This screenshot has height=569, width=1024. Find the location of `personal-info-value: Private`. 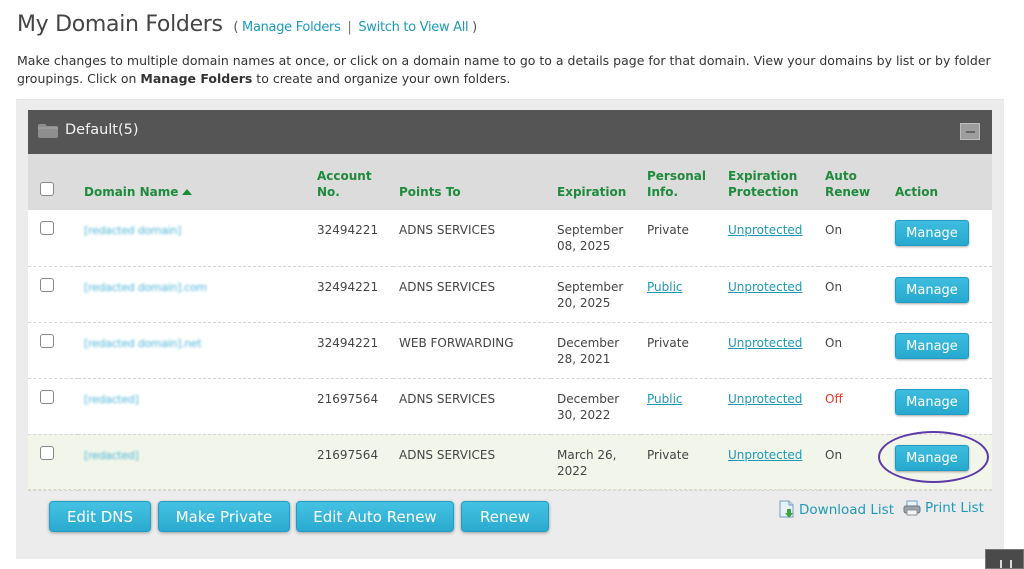

personal-info-value: Private is located at coordinates (668, 230).